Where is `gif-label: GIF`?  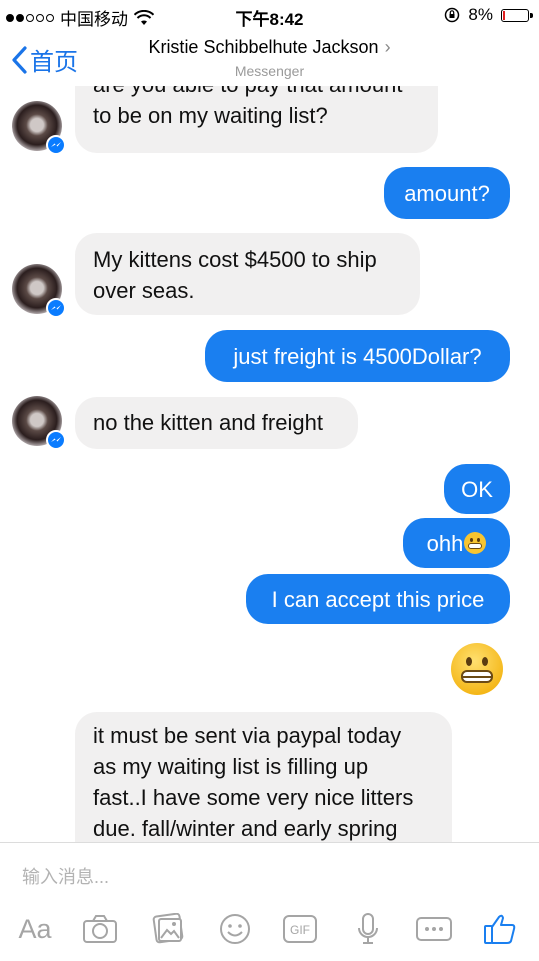
gif-label: GIF is located at coordinates (300, 930).